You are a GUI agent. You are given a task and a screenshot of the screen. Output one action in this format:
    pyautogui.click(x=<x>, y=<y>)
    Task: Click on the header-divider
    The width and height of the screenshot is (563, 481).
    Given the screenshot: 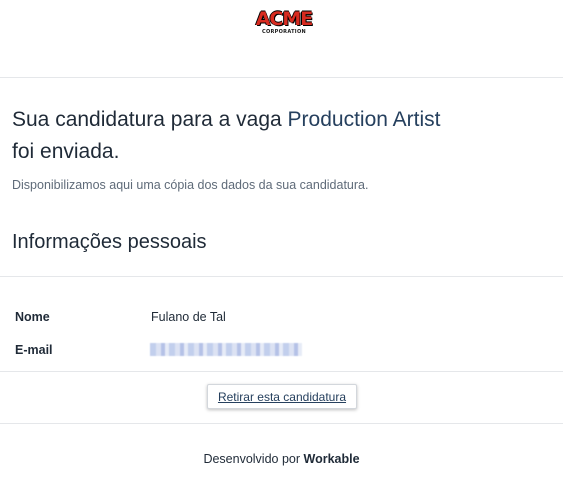 What is the action you would take?
    pyautogui.click(x=281, y=77)
    